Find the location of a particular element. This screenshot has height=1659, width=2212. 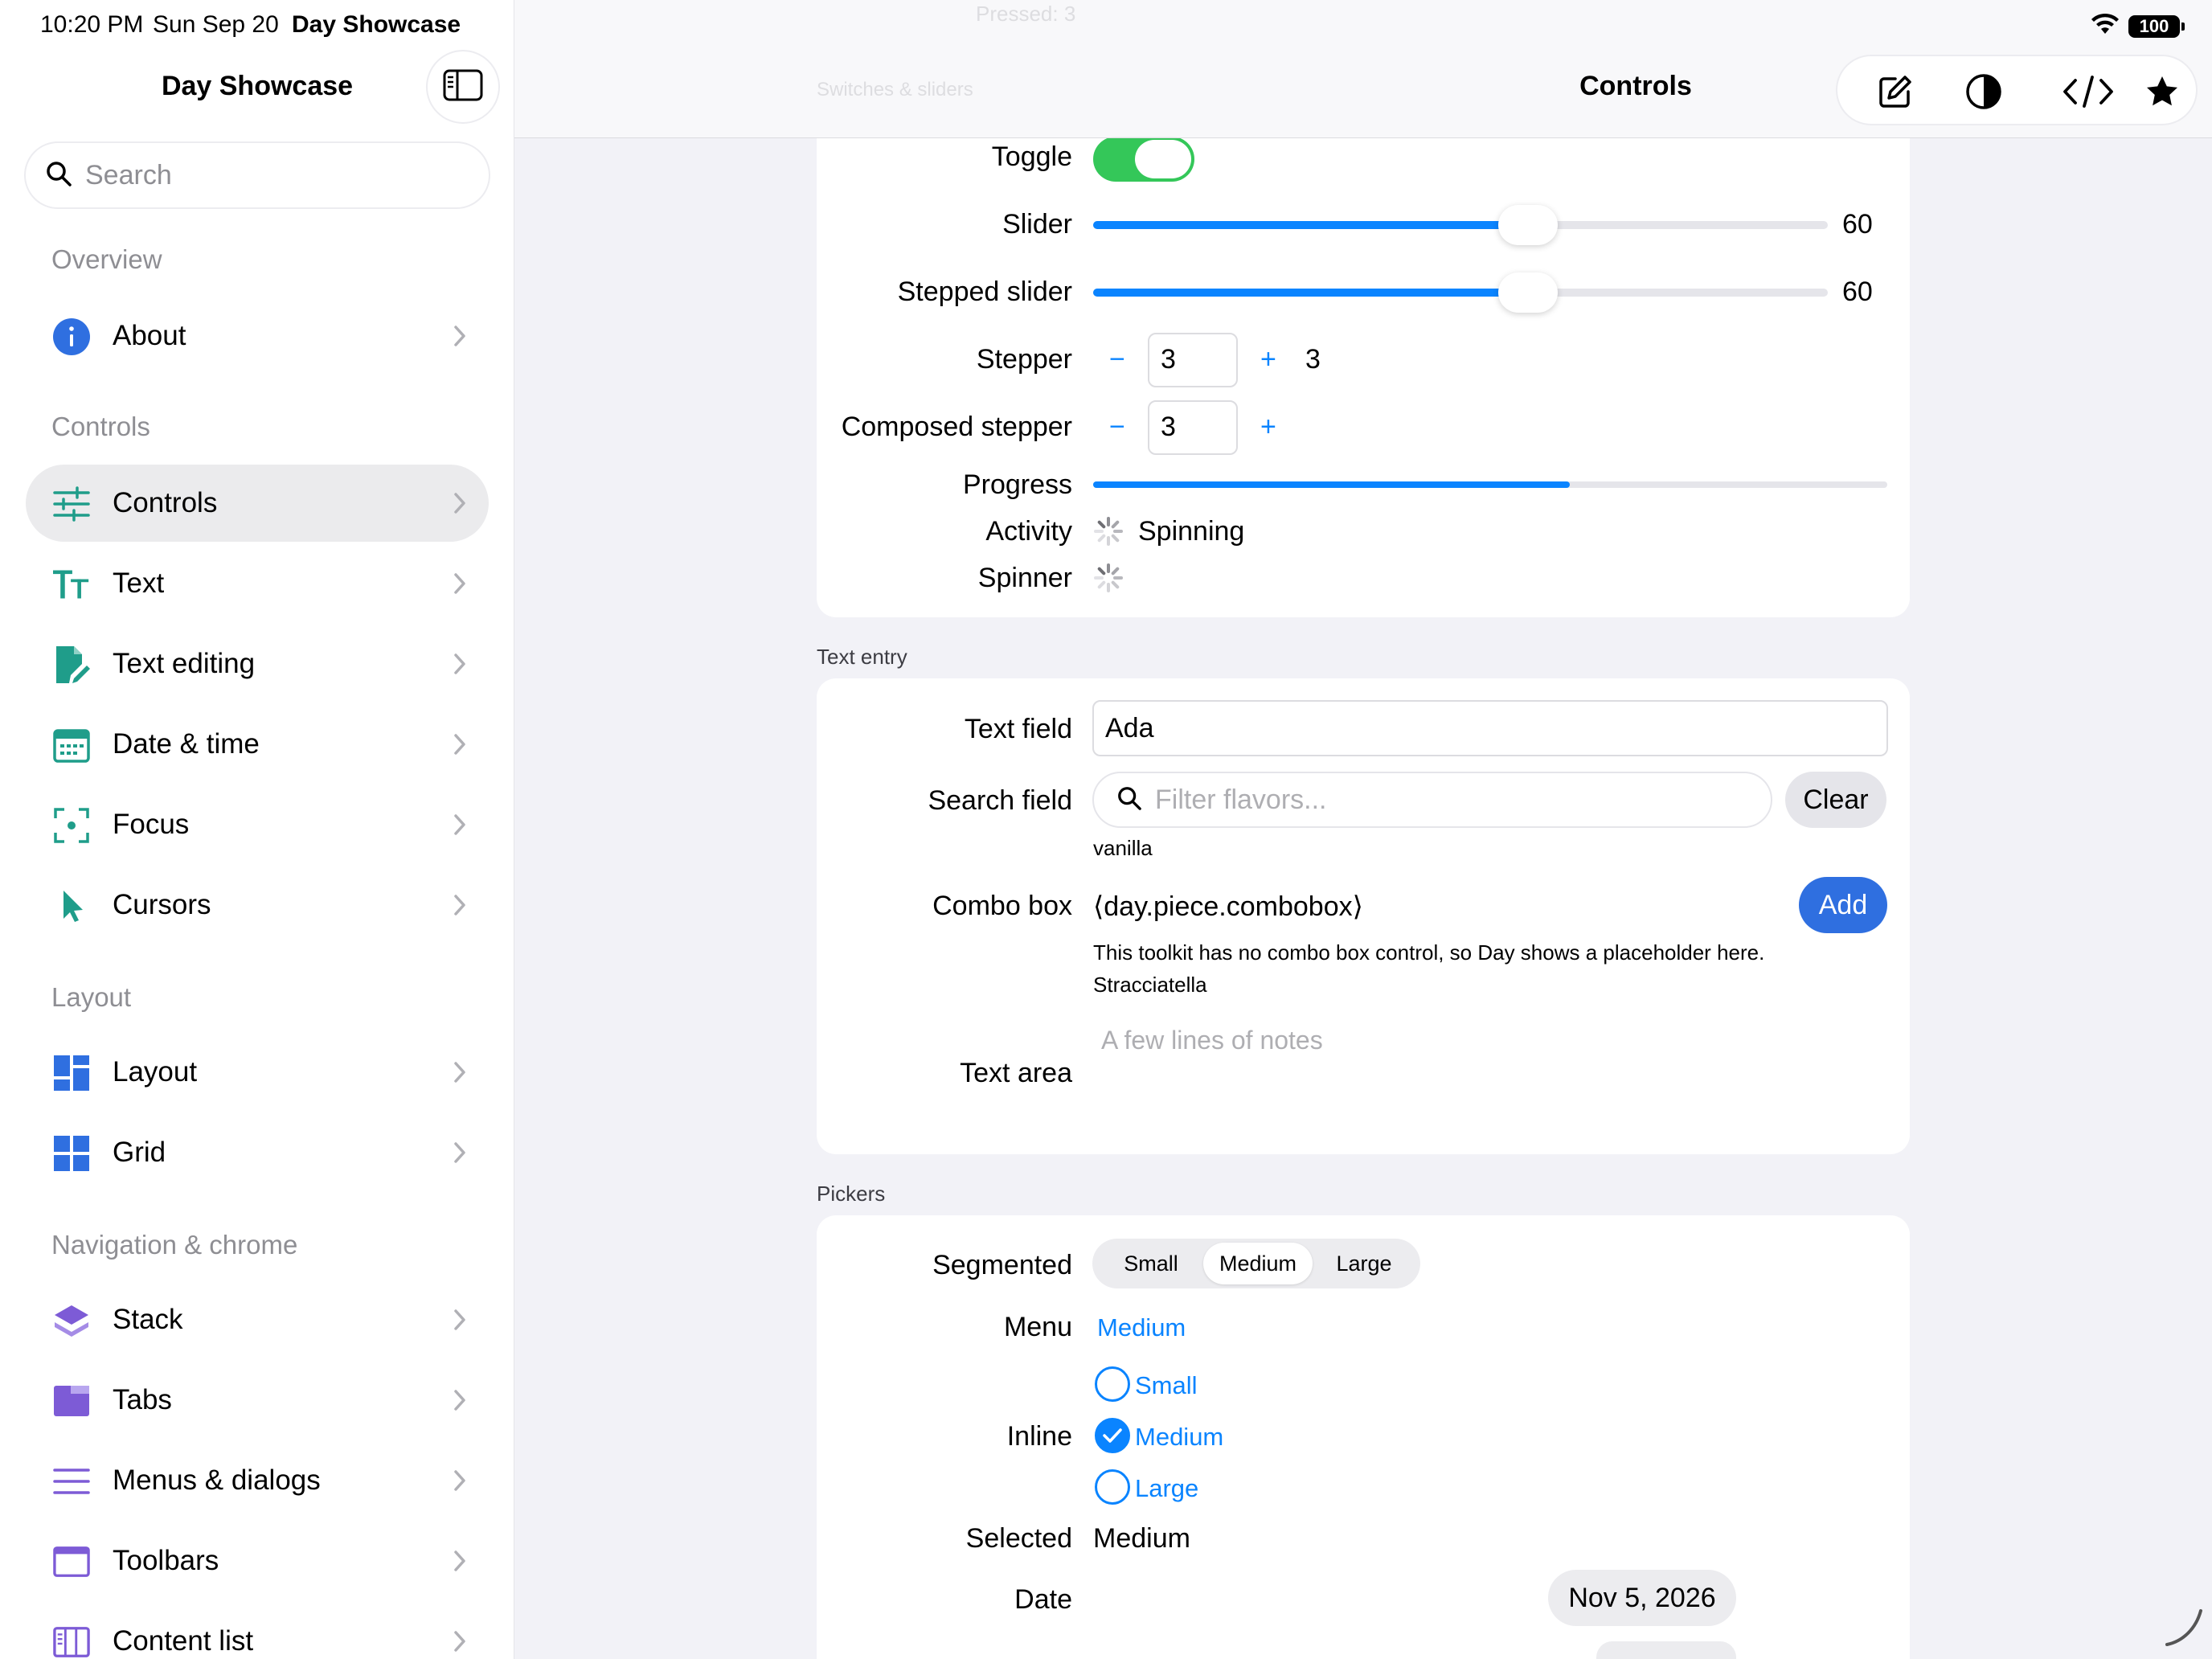

segmented-label: Segmented is located at coordinates (1002, 1265).